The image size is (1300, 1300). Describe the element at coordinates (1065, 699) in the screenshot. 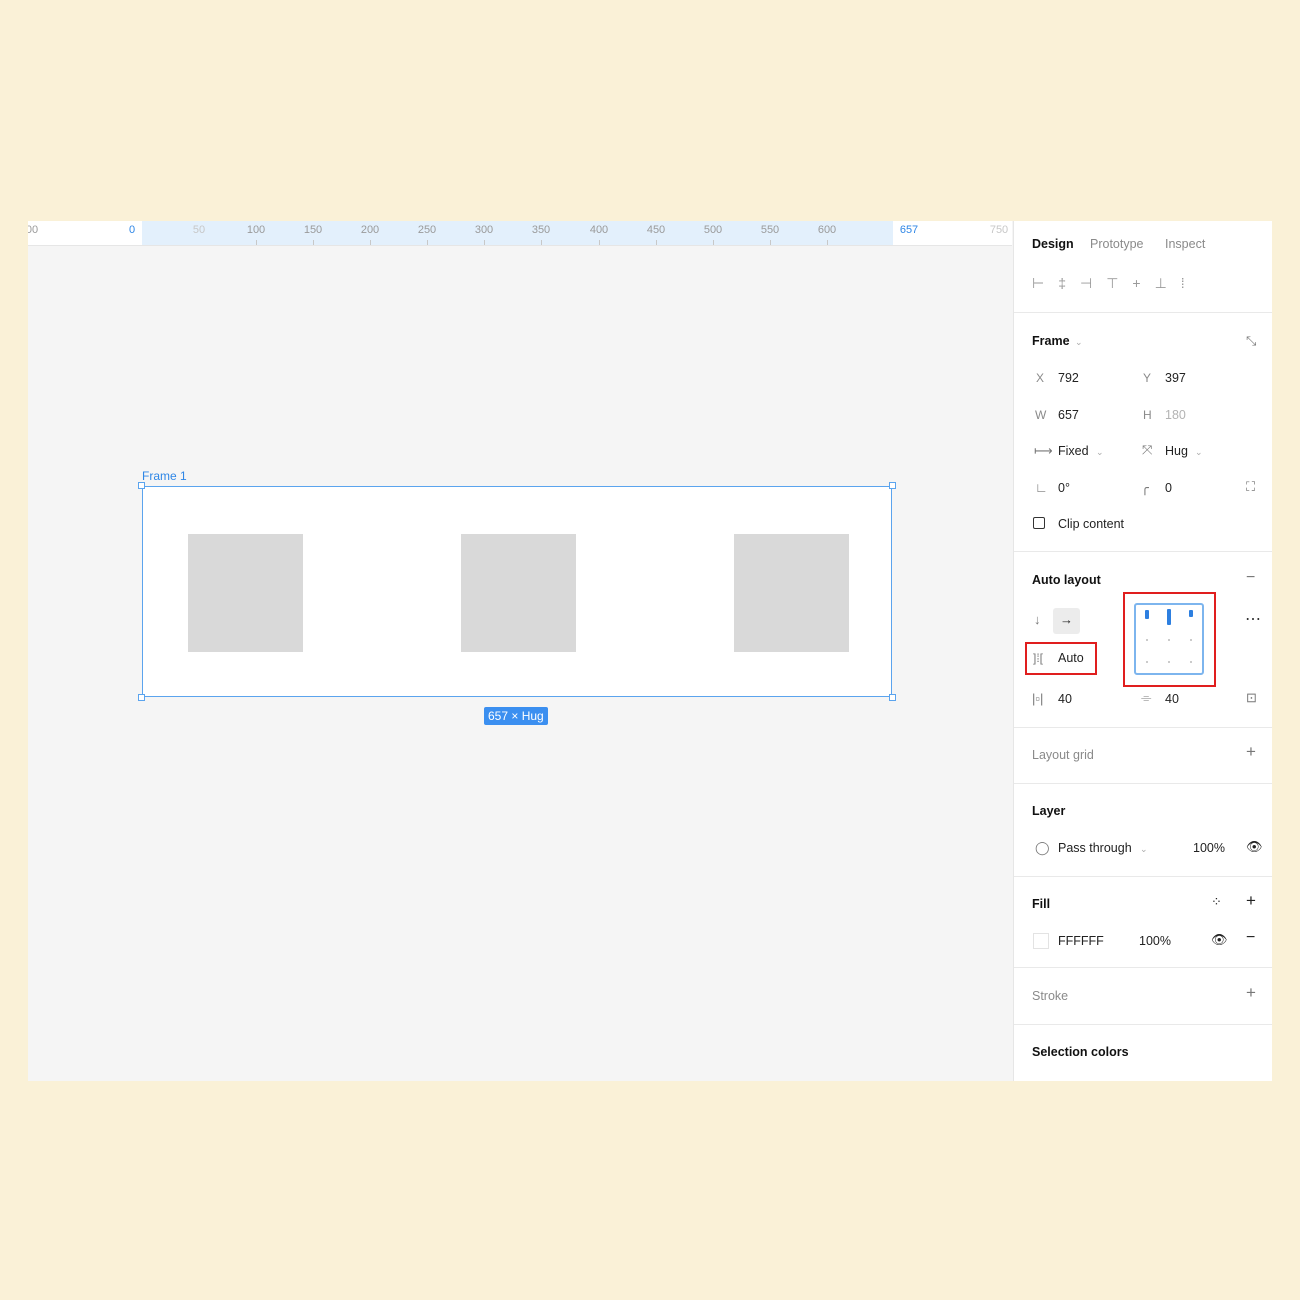

I see `horizontal-padding-field: 40` at that location.